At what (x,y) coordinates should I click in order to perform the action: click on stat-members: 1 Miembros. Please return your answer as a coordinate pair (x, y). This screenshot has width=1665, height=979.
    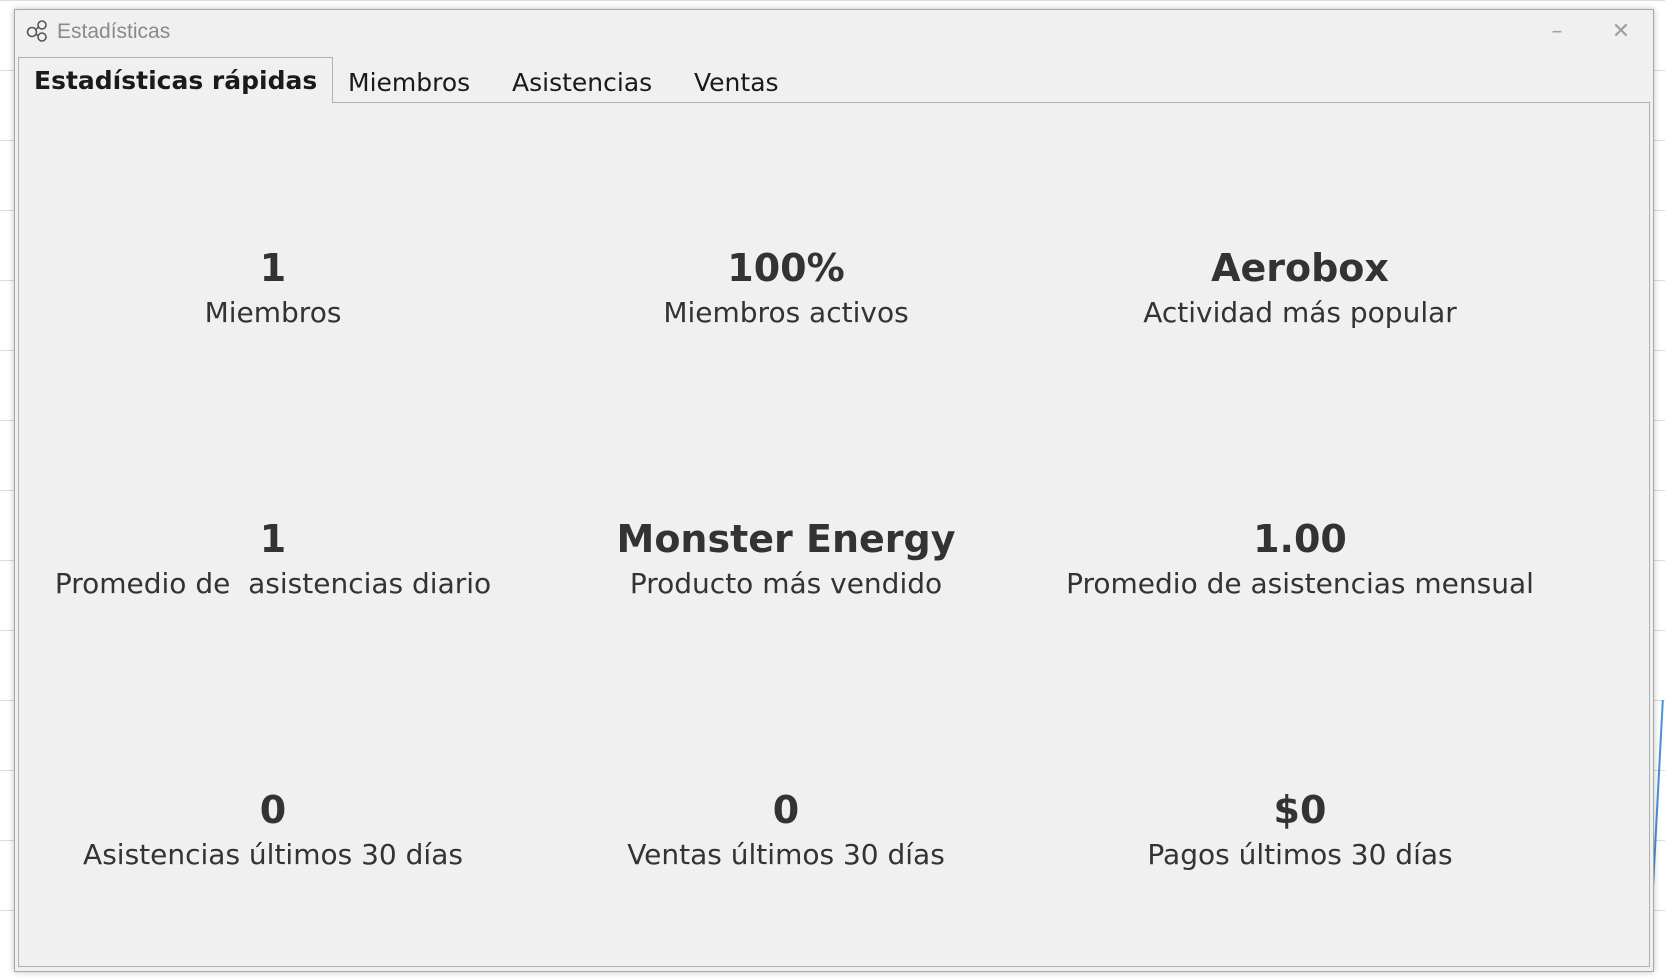
    Looking at the image, I should click on (273, 289).